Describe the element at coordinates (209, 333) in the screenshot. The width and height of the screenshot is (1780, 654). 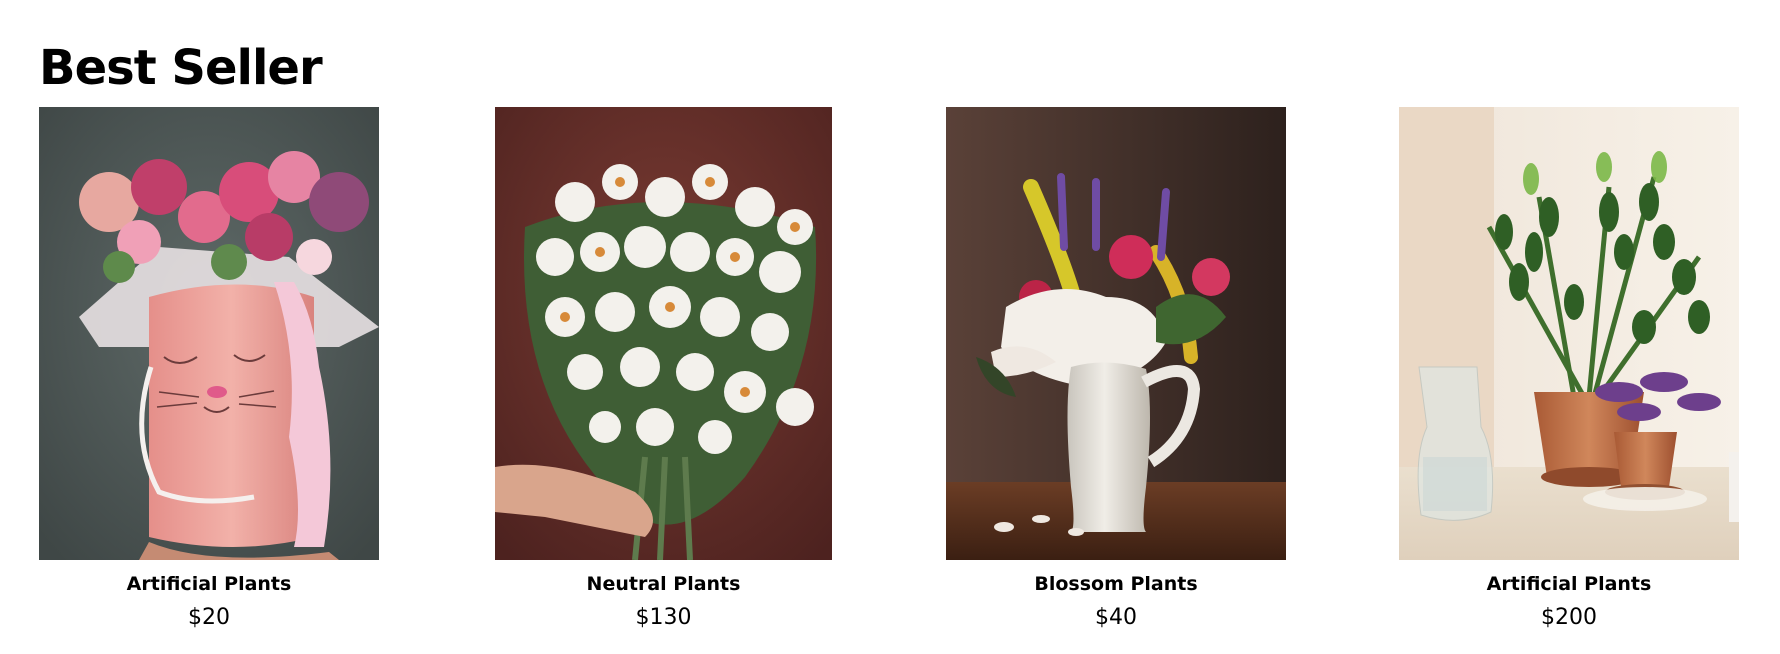
I see `pink-cat-box-bouquet-image` at that location.